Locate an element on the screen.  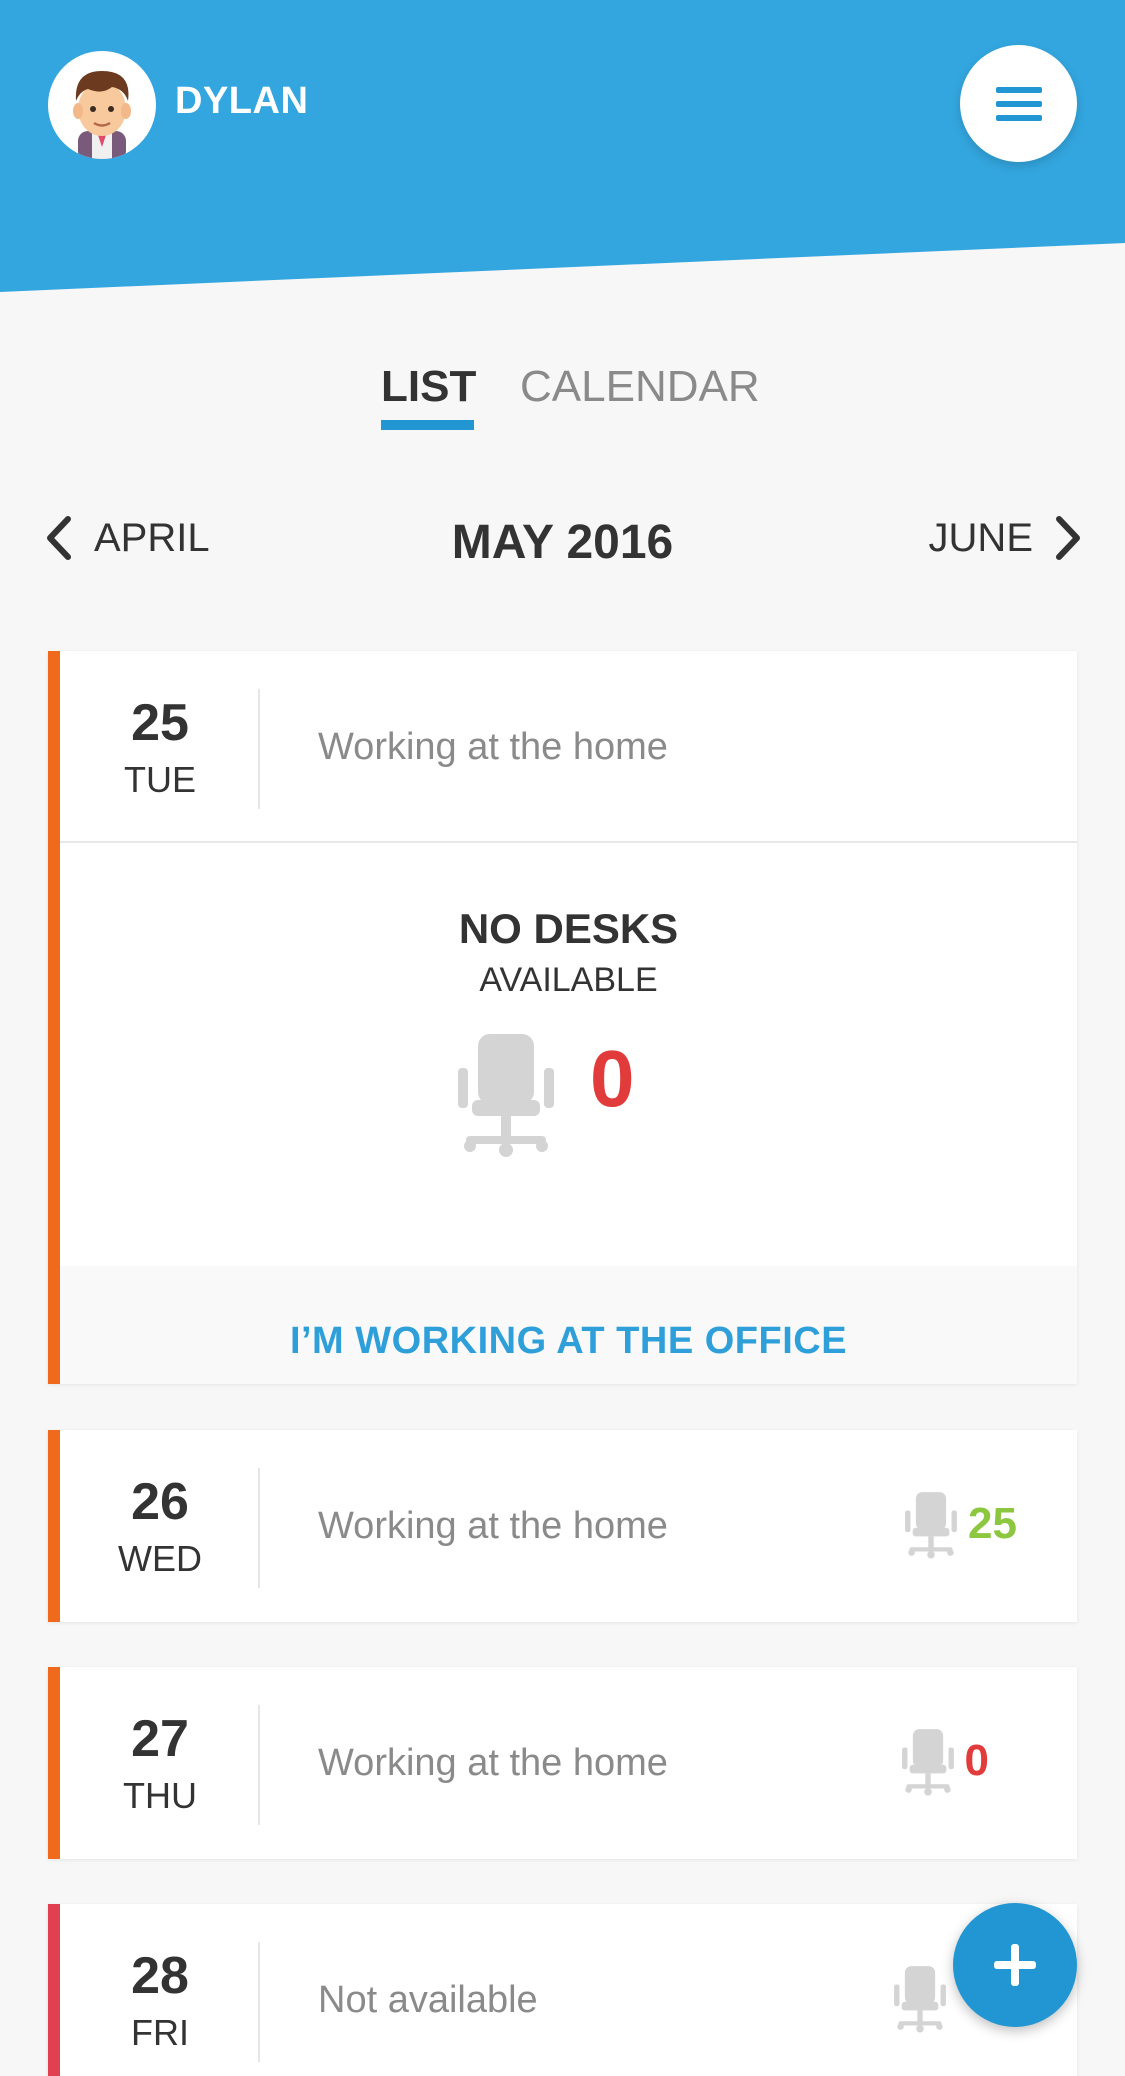
app-header: DYLAN is located at coordinates (562, 150).